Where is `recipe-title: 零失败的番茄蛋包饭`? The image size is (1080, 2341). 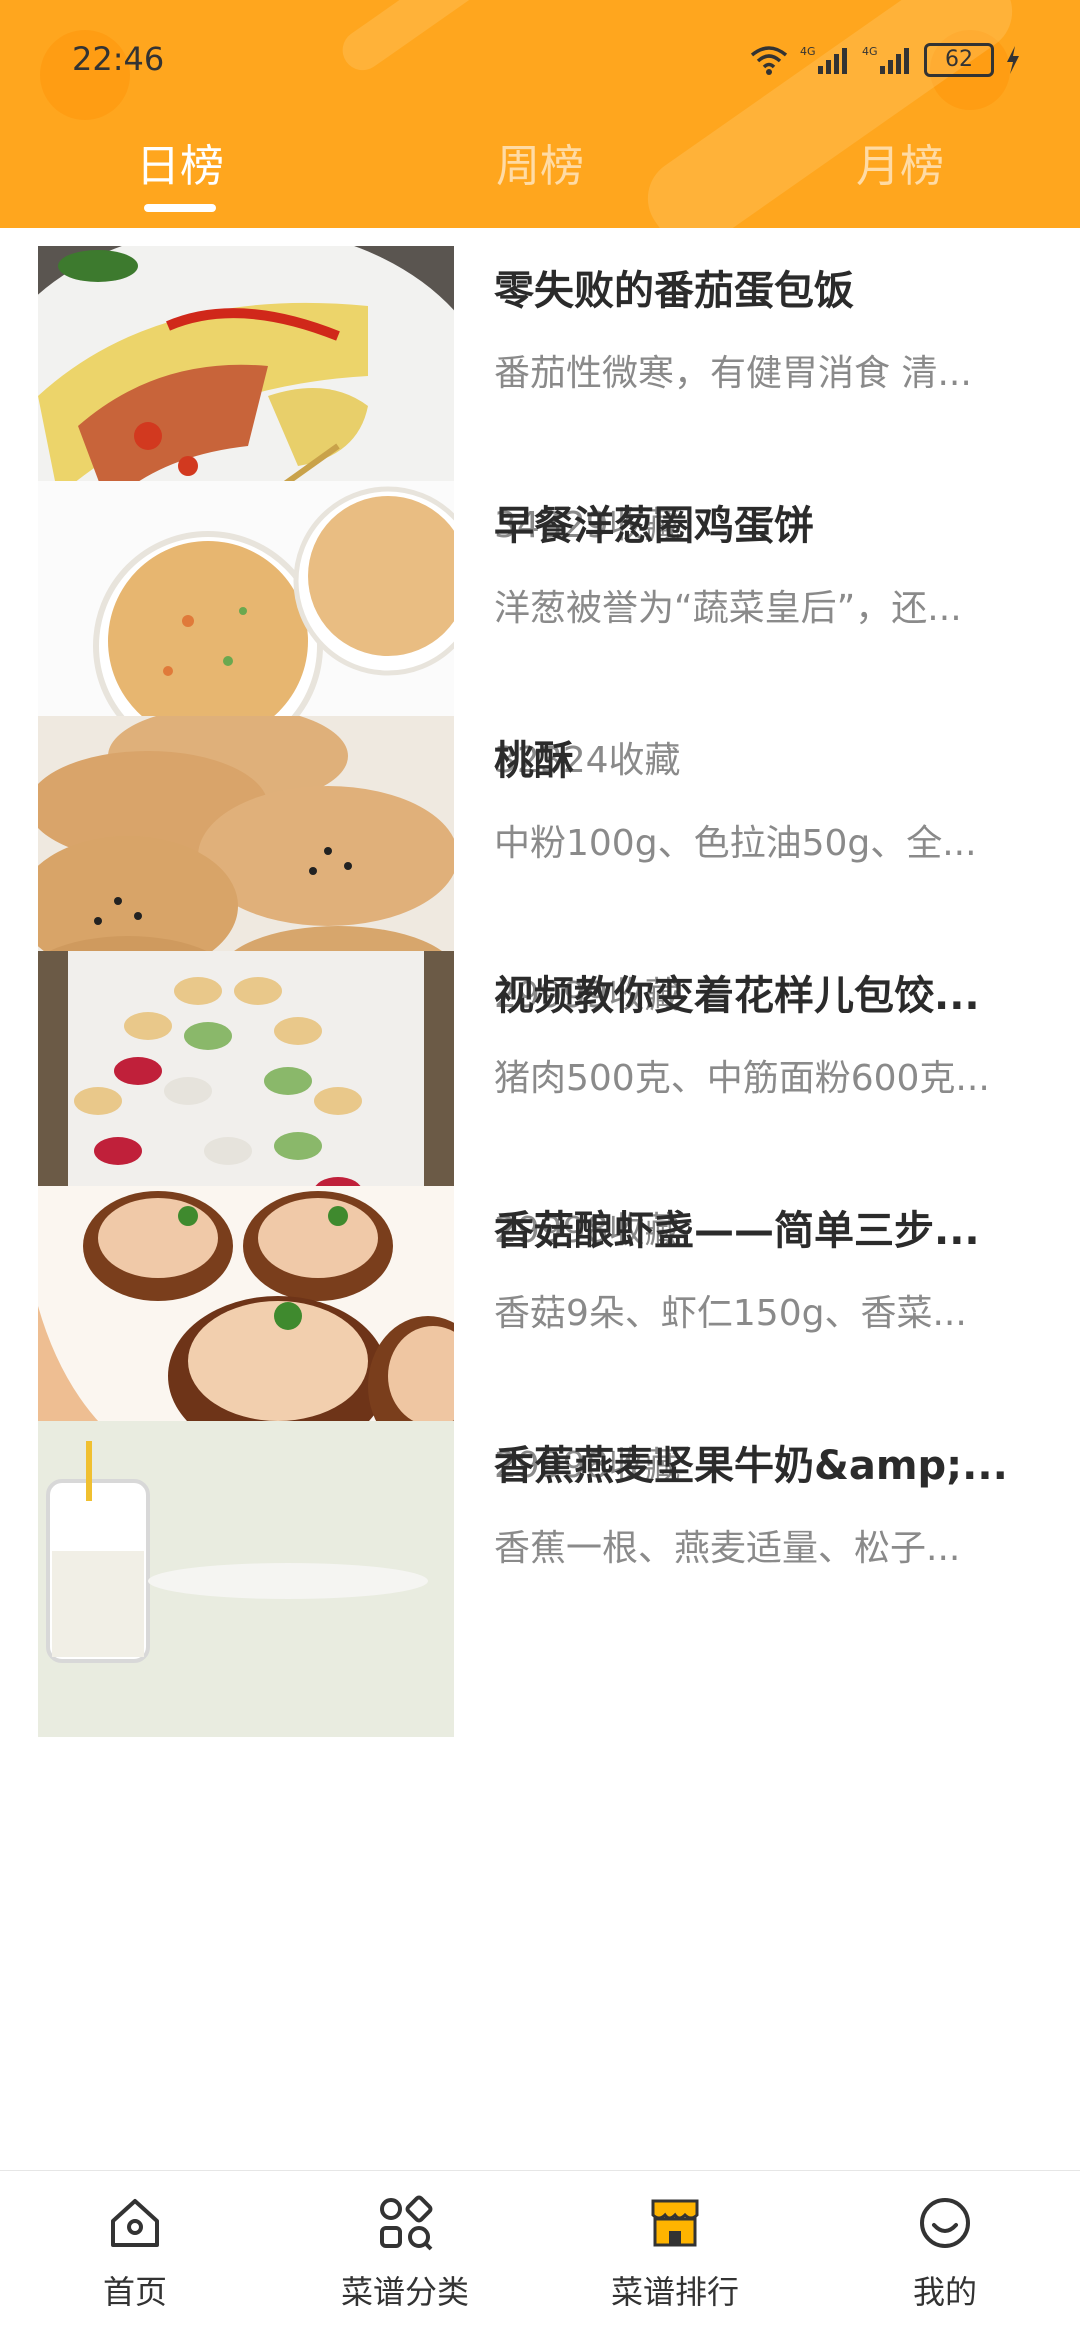
recipe-title: 零失败的番茄蛋包饭 is located at coordinates (674, 291).